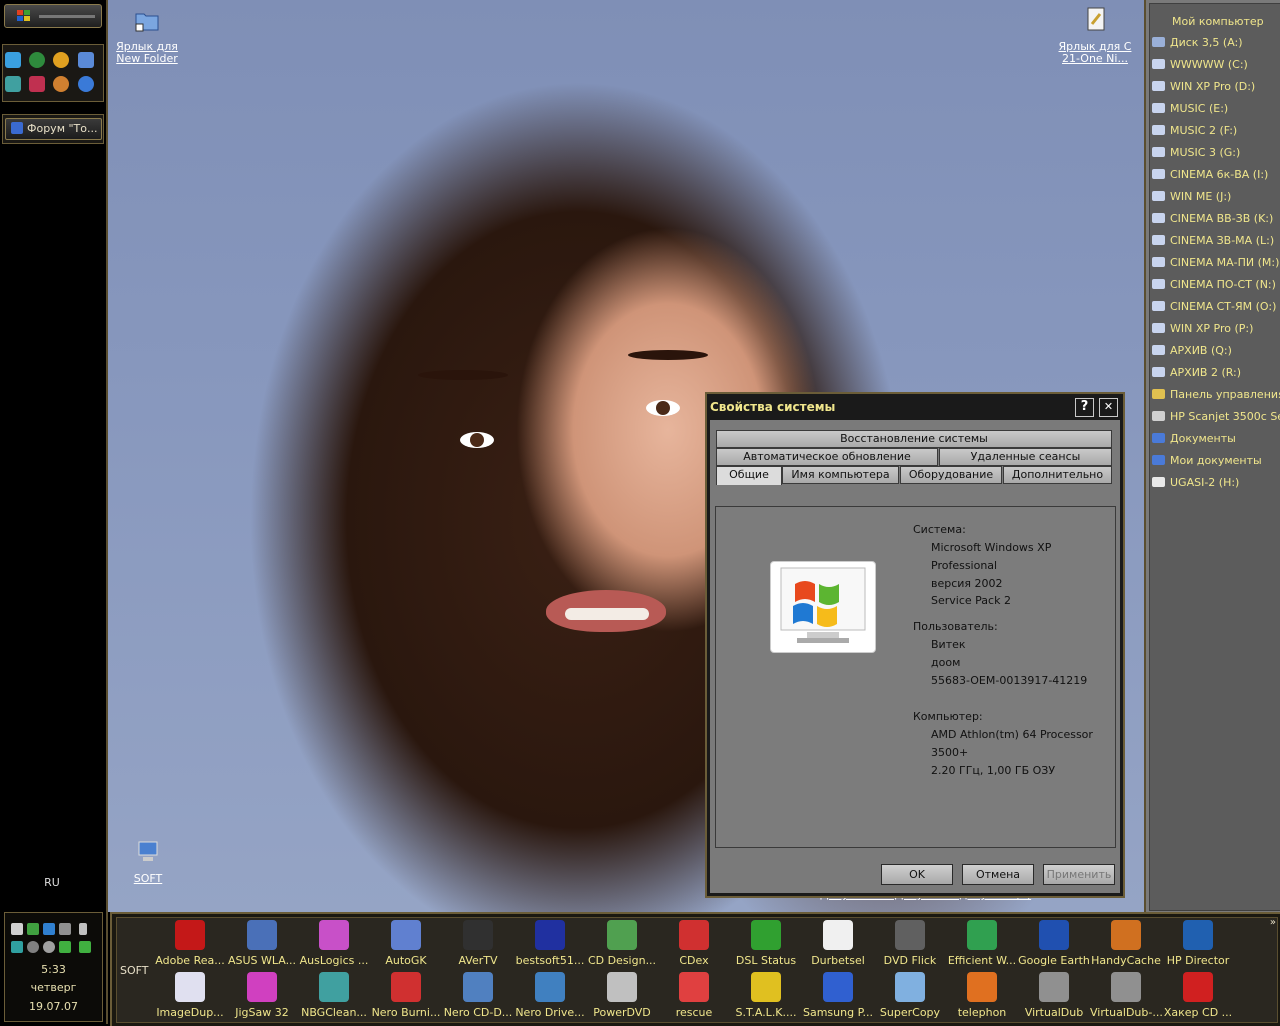  What do you see at coordinates (13, 60) in the screenshot?
I see `refresh-icon` at bounding box center [13, 60].